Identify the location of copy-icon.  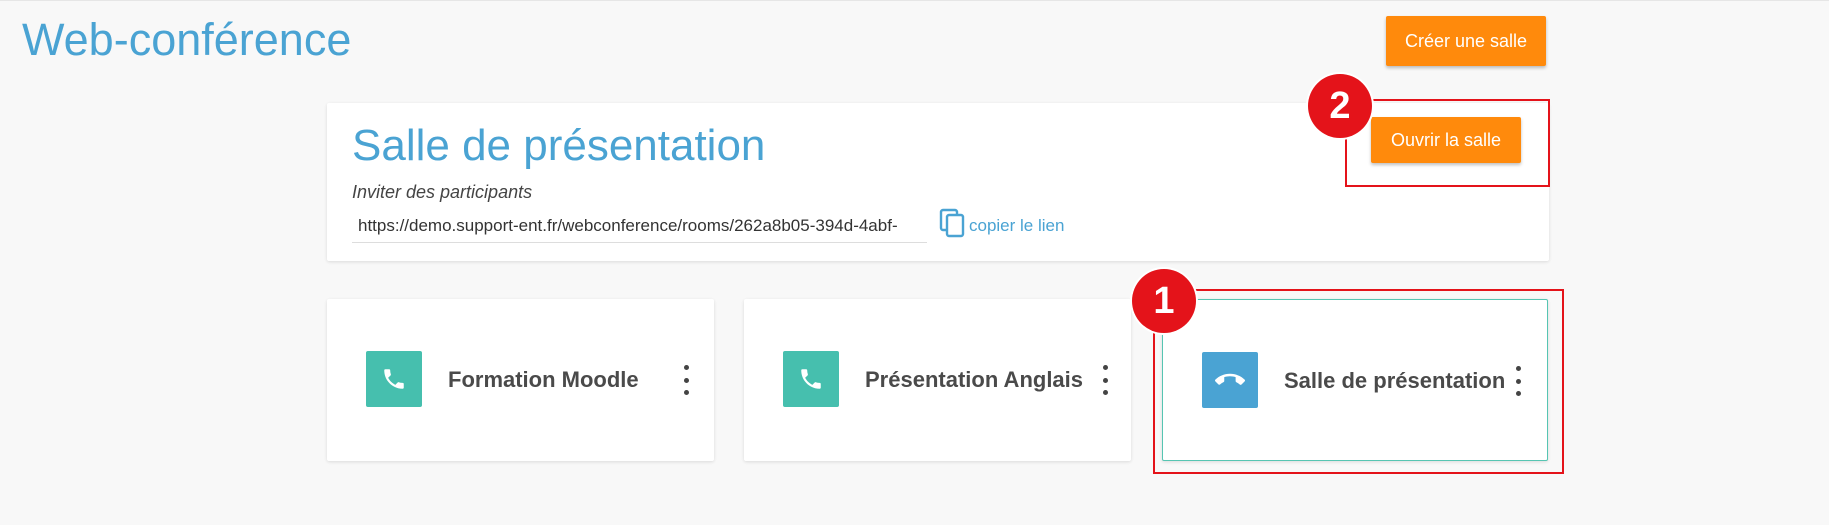
(953, 225).